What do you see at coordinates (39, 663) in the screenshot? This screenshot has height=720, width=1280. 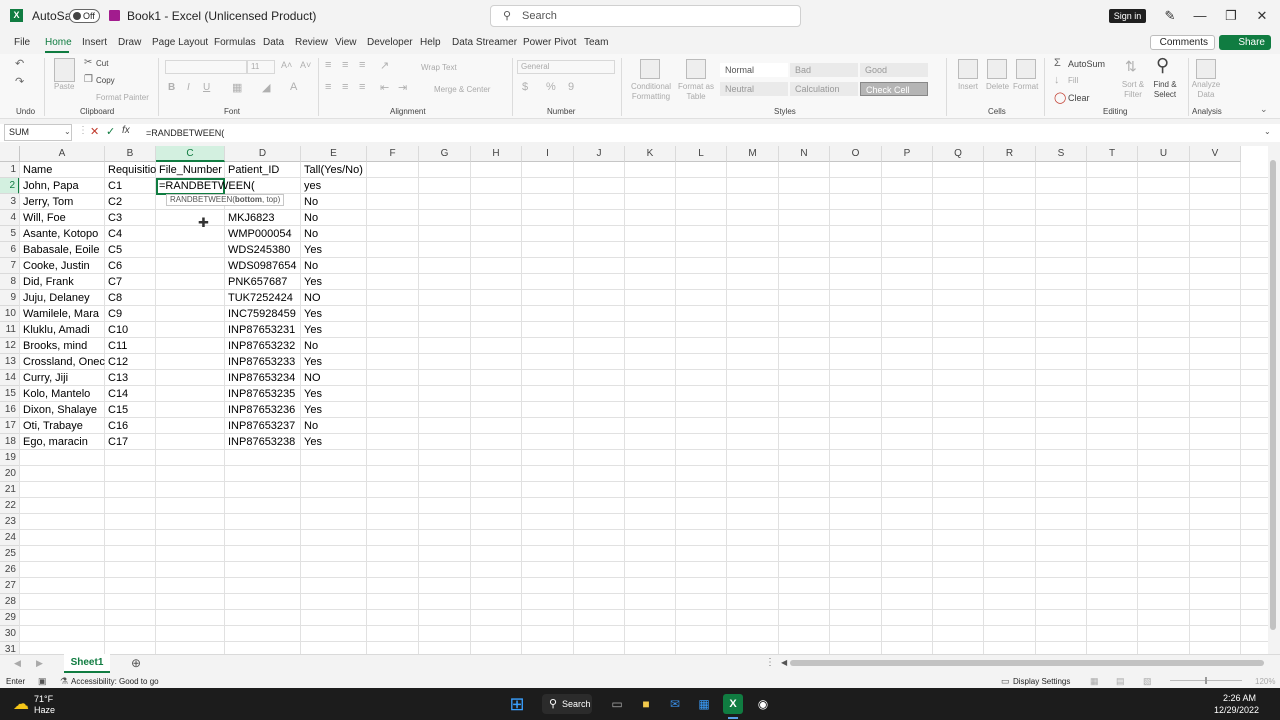 I see `next-sheet-icon: ▶` at bounding box center [39, 663].